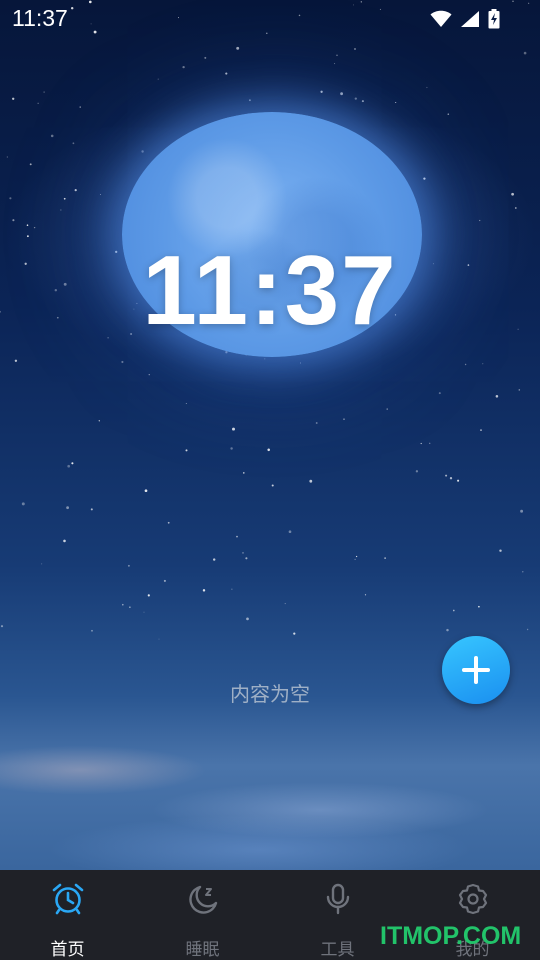 The image size is (540, 960). Describe the element at coordinates (202, 950) in the screenshot. I see `nav-label-sleep: 睡眠` at that location.